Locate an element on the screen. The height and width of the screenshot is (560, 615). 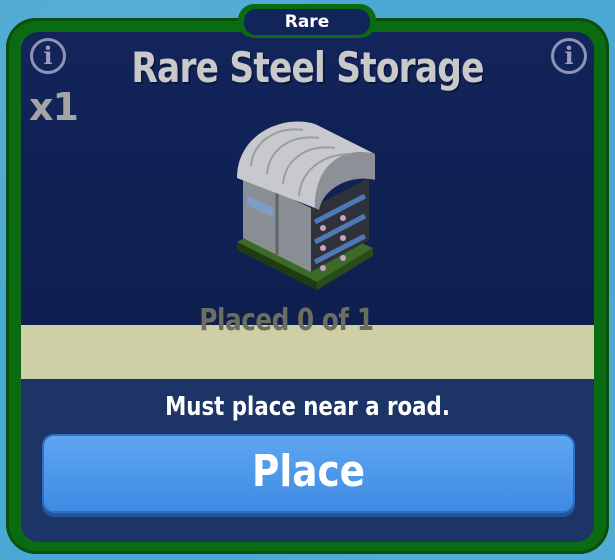
place-button: Place is located at coordinates (308, 473).